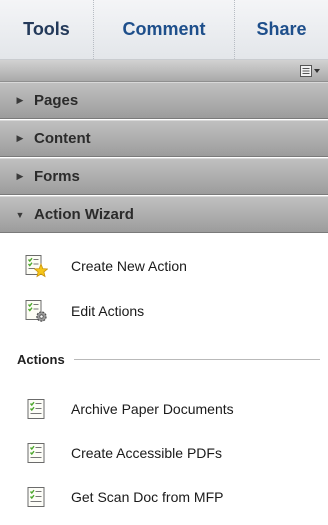 The width and height of the screenshot is (328, 525). I want to click on tab-comment: Comment, so click(163, 29).